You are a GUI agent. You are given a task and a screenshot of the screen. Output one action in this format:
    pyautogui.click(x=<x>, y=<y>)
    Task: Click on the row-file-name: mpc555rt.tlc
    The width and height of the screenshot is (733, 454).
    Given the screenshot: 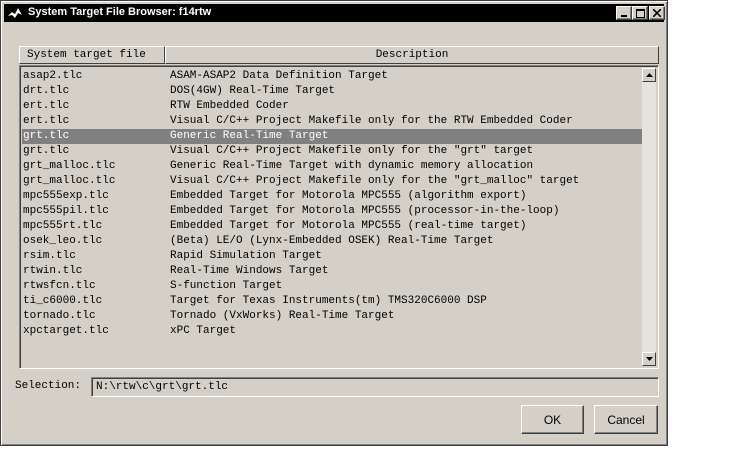 What is the action you would take?
    pyautogui.click(x=63, y=226)
    